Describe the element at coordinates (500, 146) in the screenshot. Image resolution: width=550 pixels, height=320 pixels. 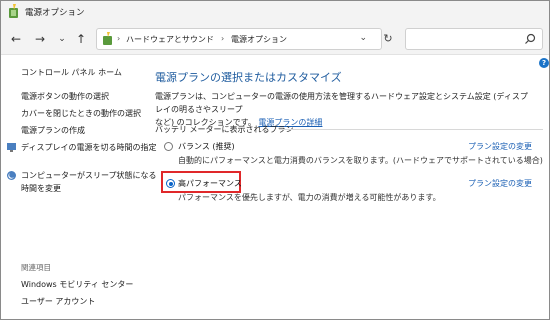
I see `balanced-plan-settings-link: プラン設定の変更` at that location.